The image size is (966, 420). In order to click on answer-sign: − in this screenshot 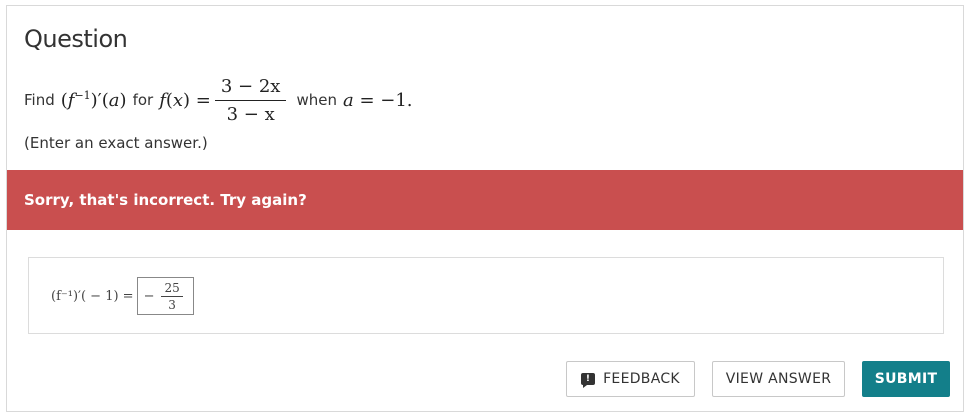, I will do `click(149, 296)`.